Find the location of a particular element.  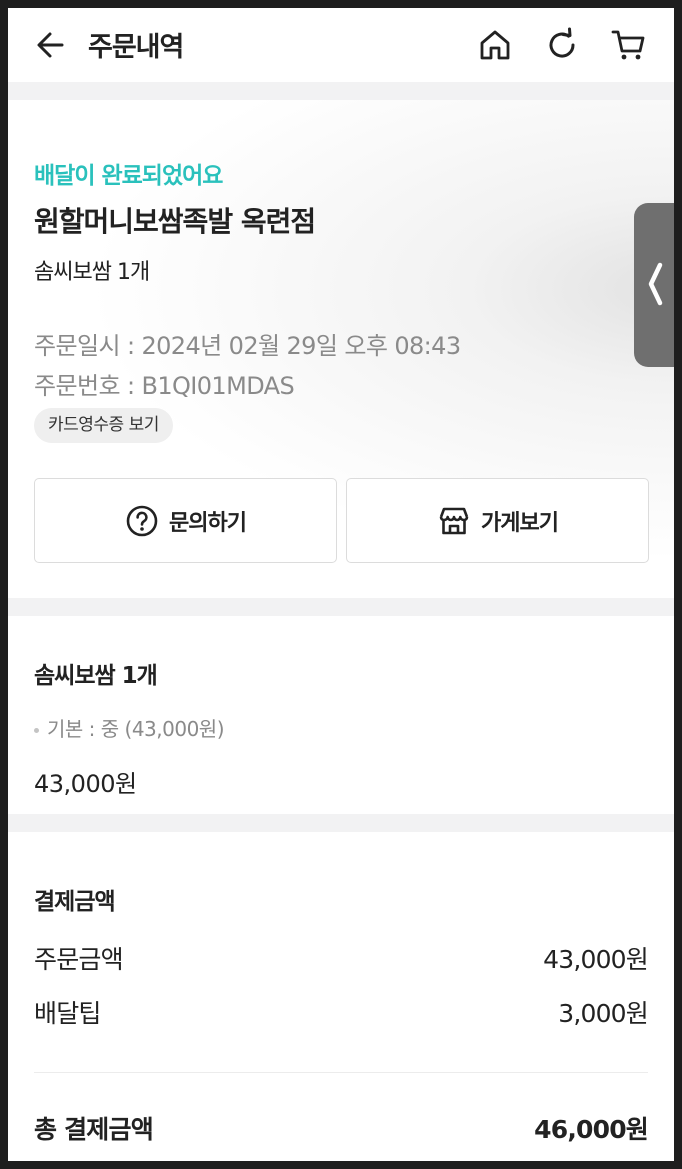

menu-summary: 솜씨보쌈 1개 is located at coordinates (92, 272).